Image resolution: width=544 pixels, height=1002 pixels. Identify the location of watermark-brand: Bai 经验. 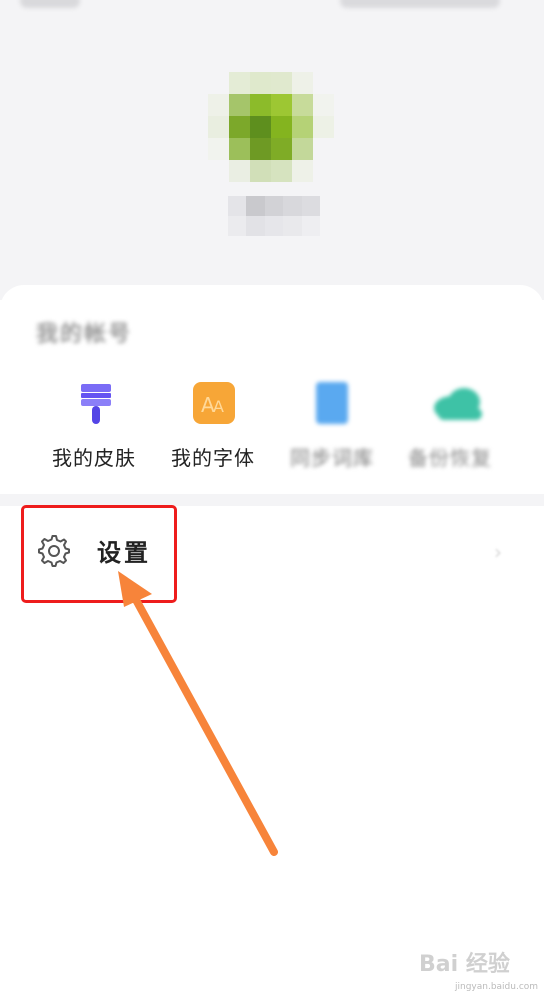
(464, 964).